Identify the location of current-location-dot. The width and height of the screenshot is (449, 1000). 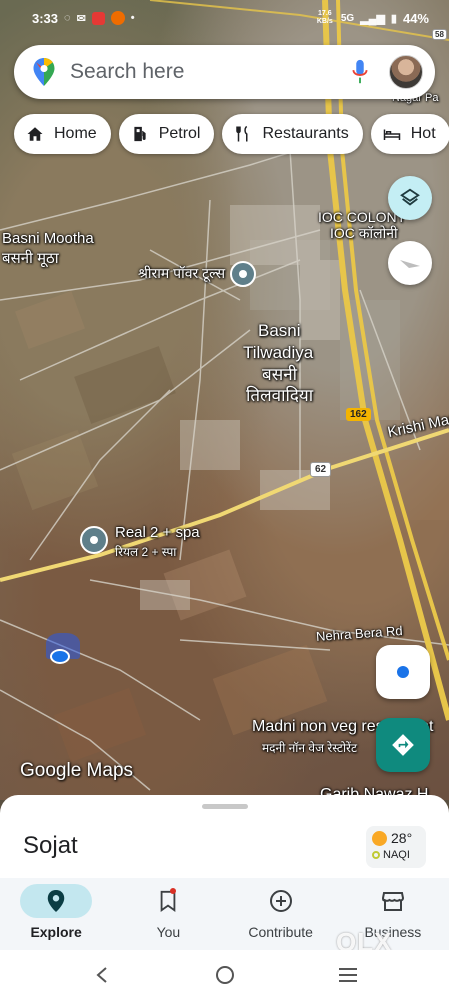
(60, 656).